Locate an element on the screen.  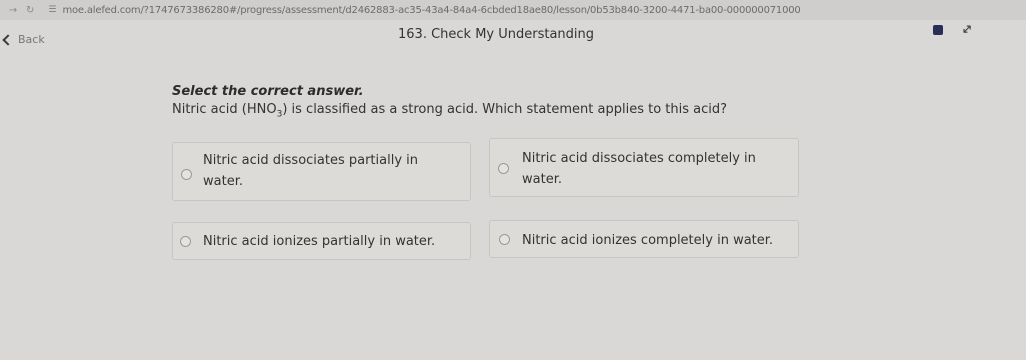
option-1-line-1: Nitric acid dissociates partially in is located at coordinates (311, 160).